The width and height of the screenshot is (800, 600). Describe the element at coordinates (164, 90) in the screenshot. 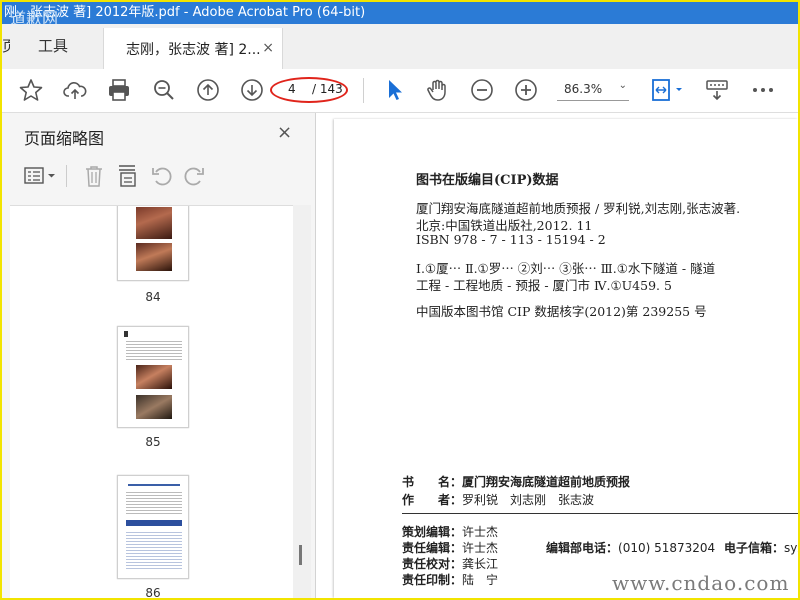

I see `find-zoom-icon` at that location.